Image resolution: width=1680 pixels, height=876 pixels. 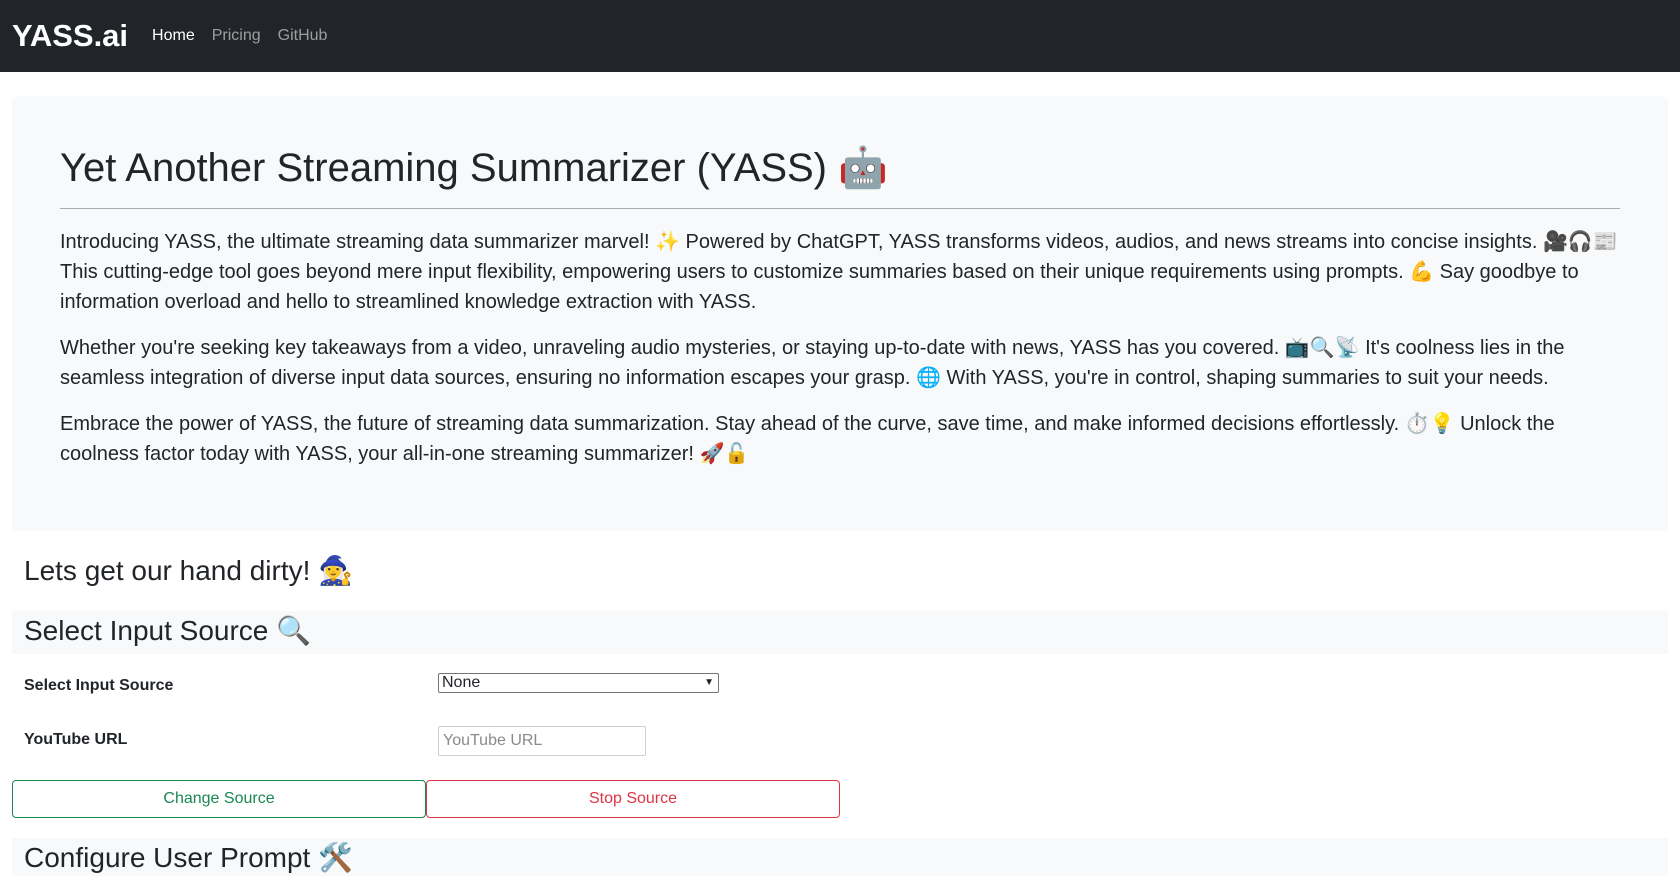 I want to click on nav-link-github: GitHub, so click(x=303, y=36).